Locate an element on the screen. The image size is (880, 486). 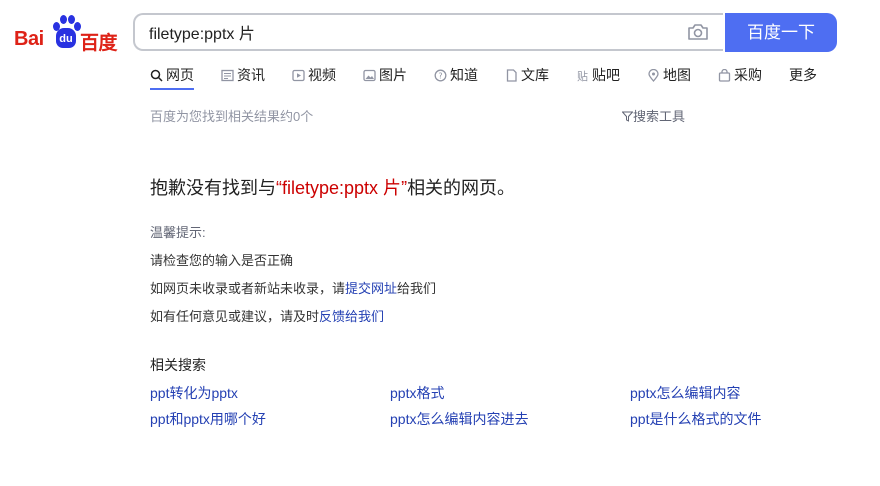
tab-label: 资讯 is located at coordinates (251, 75).